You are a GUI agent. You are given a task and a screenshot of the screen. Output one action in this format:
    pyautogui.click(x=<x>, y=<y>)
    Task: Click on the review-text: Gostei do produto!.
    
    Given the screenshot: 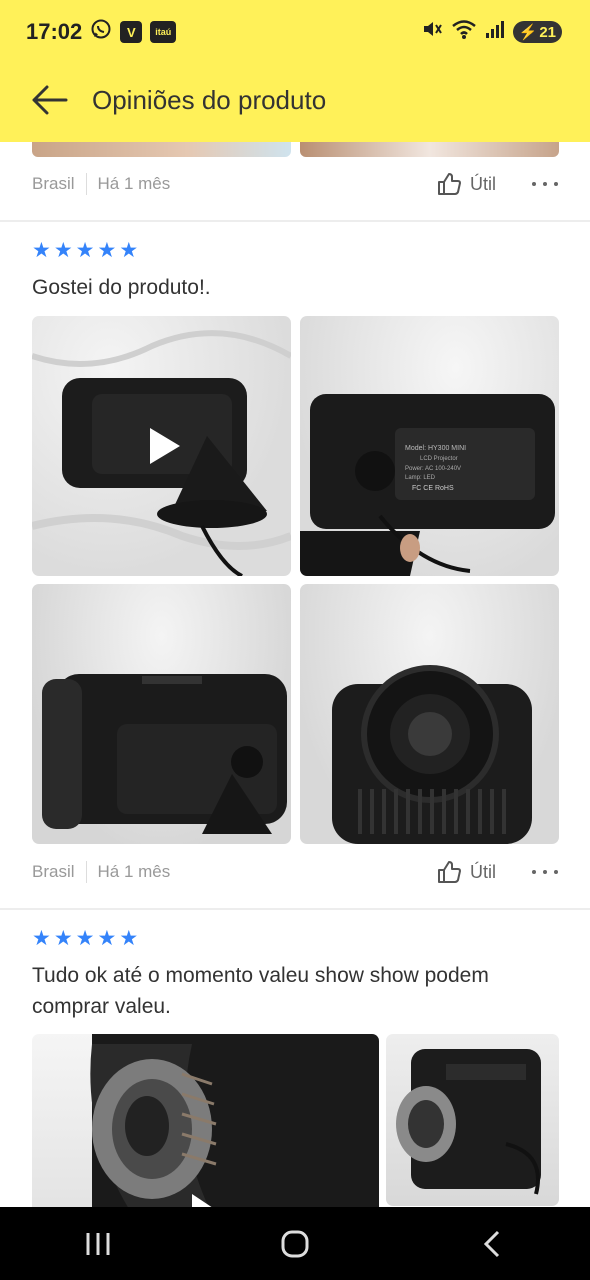 What is the action you would take?
    pyautogui.click(x=121, y=287)
    